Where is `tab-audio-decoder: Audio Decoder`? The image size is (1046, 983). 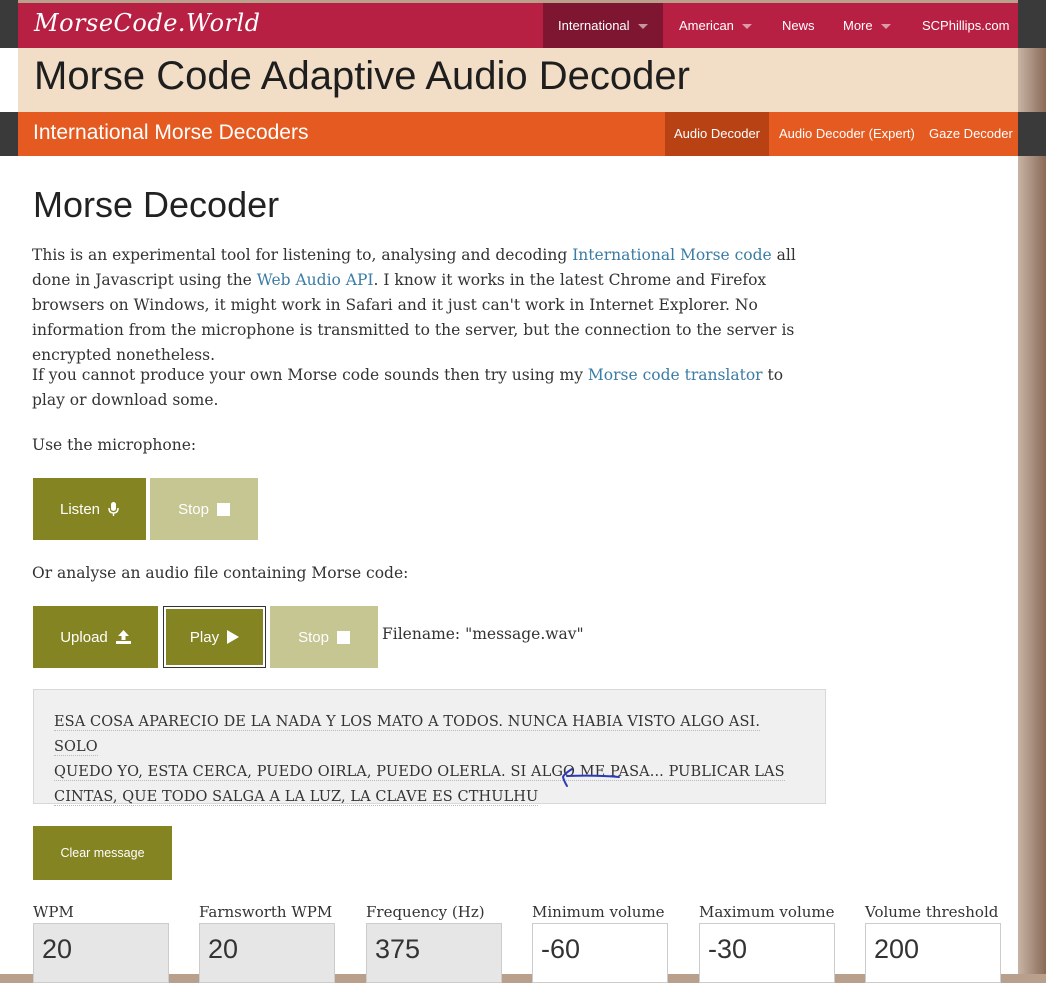 tab-audio-decoder: Audio Decoder is located at coordinates (717, 134).